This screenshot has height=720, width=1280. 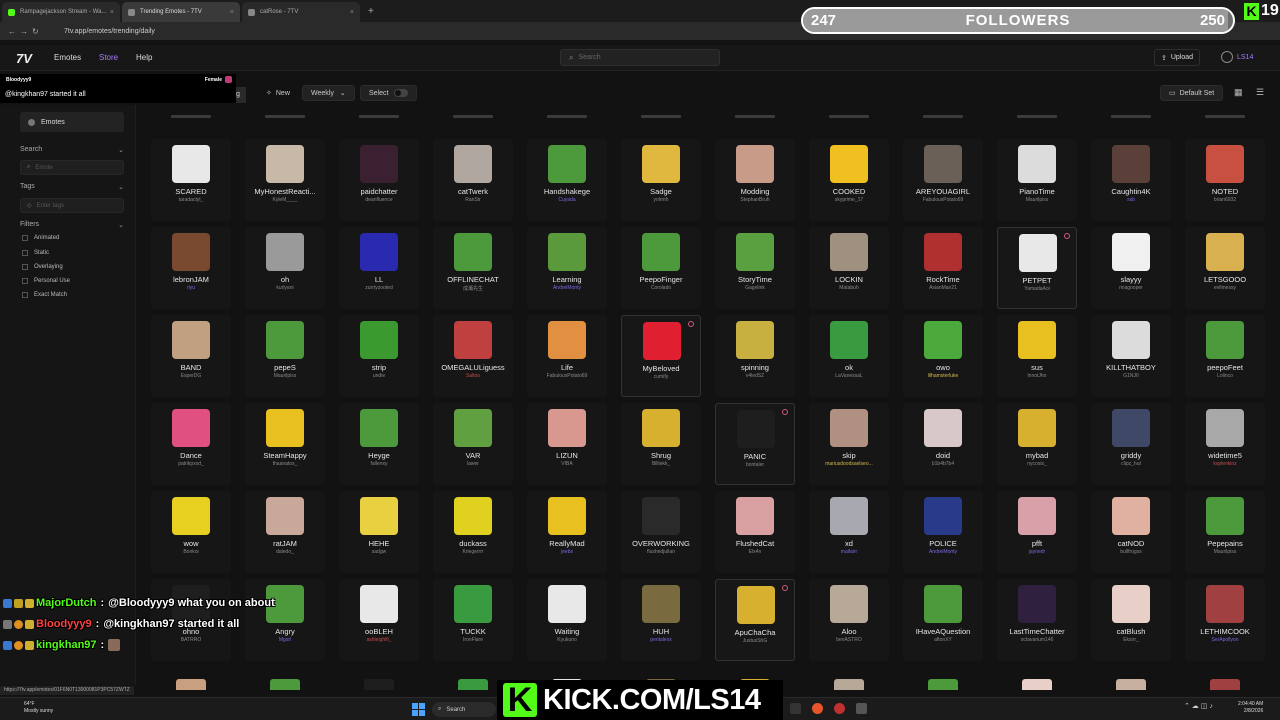 What do you see at coordinates (473, 552) in the screenshot?
I see `emote-author: Kriegerrrr` at bounding box center [473, 552].